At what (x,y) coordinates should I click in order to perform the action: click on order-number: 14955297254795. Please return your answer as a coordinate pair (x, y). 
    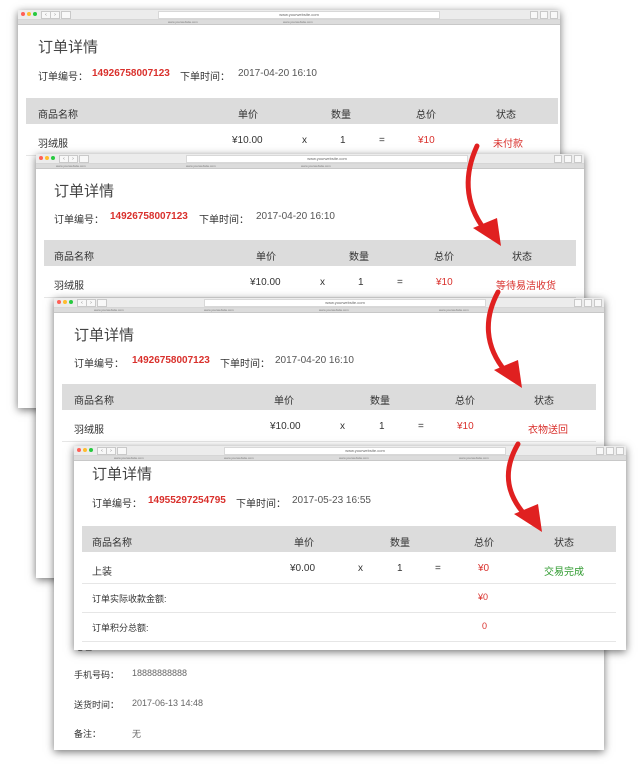
    Looking at the image, I should click on (187, 500).